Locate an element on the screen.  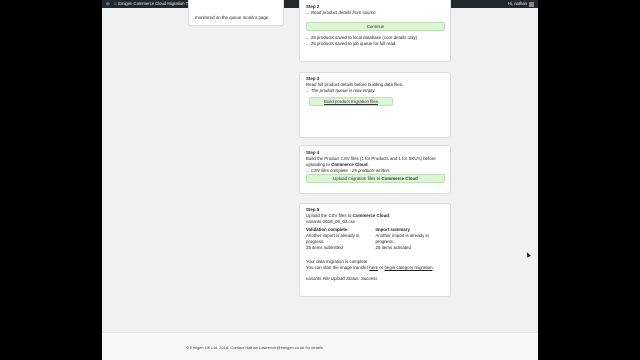
validation-count: 25 items submitted is located at coordinates (324, 247).